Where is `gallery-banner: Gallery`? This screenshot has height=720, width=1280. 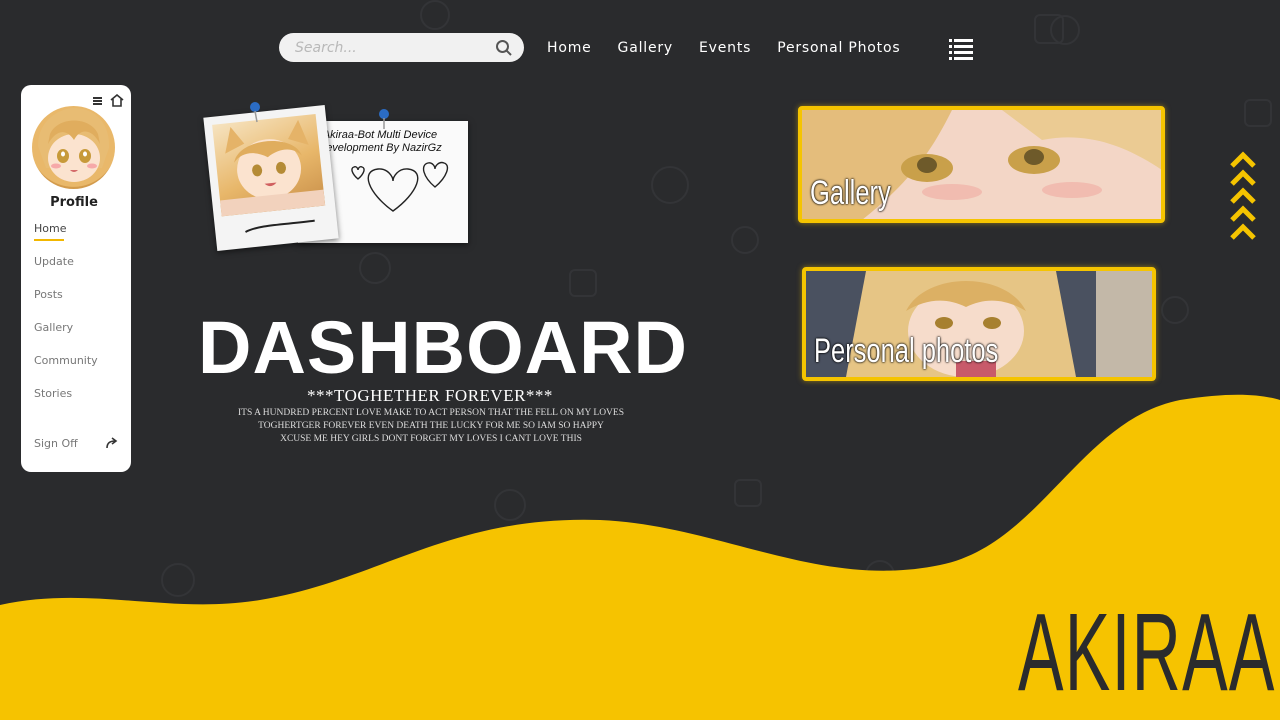 gallery-banner: Gallery is located at coordinates (981, 164).